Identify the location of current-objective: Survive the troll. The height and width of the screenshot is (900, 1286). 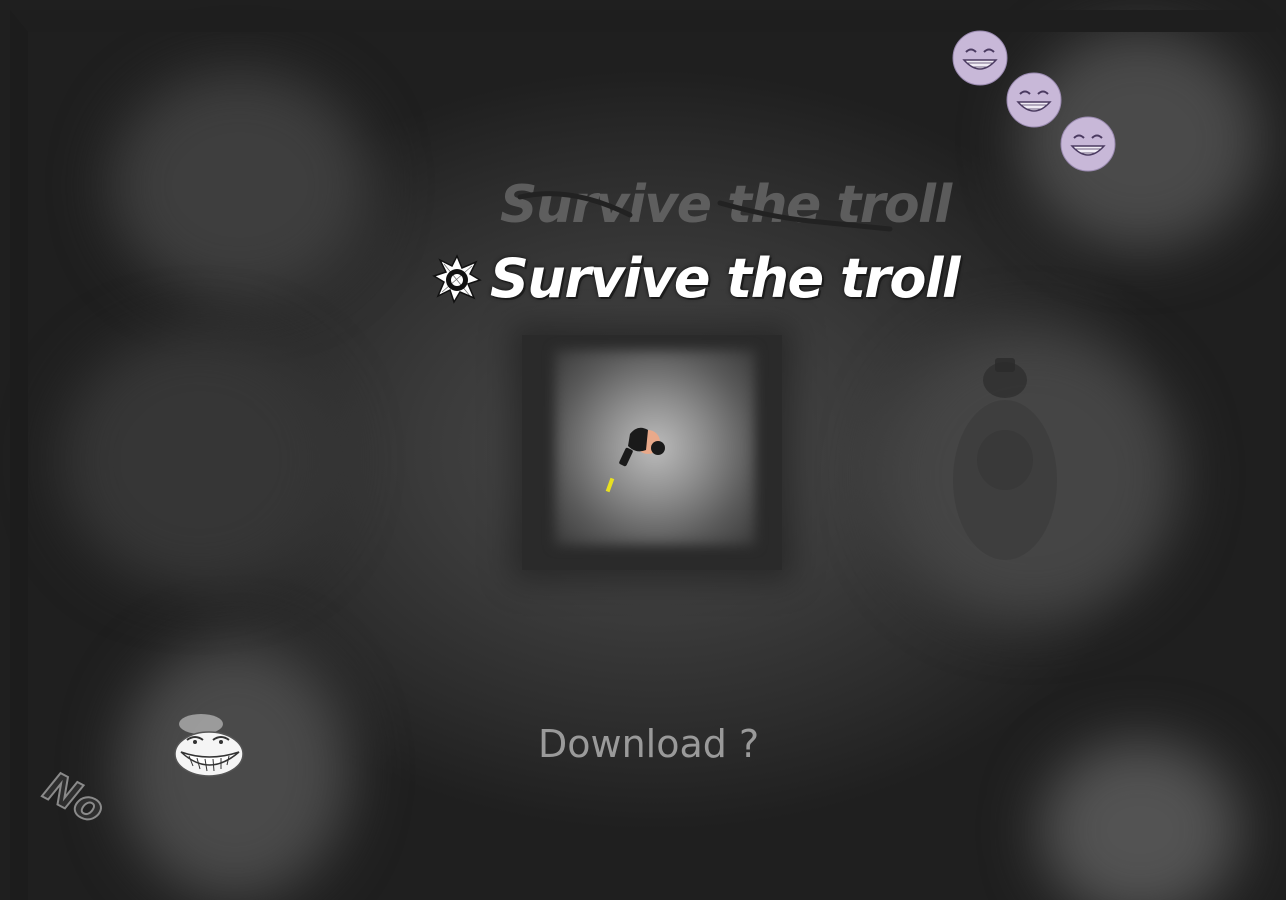
(725, 278).